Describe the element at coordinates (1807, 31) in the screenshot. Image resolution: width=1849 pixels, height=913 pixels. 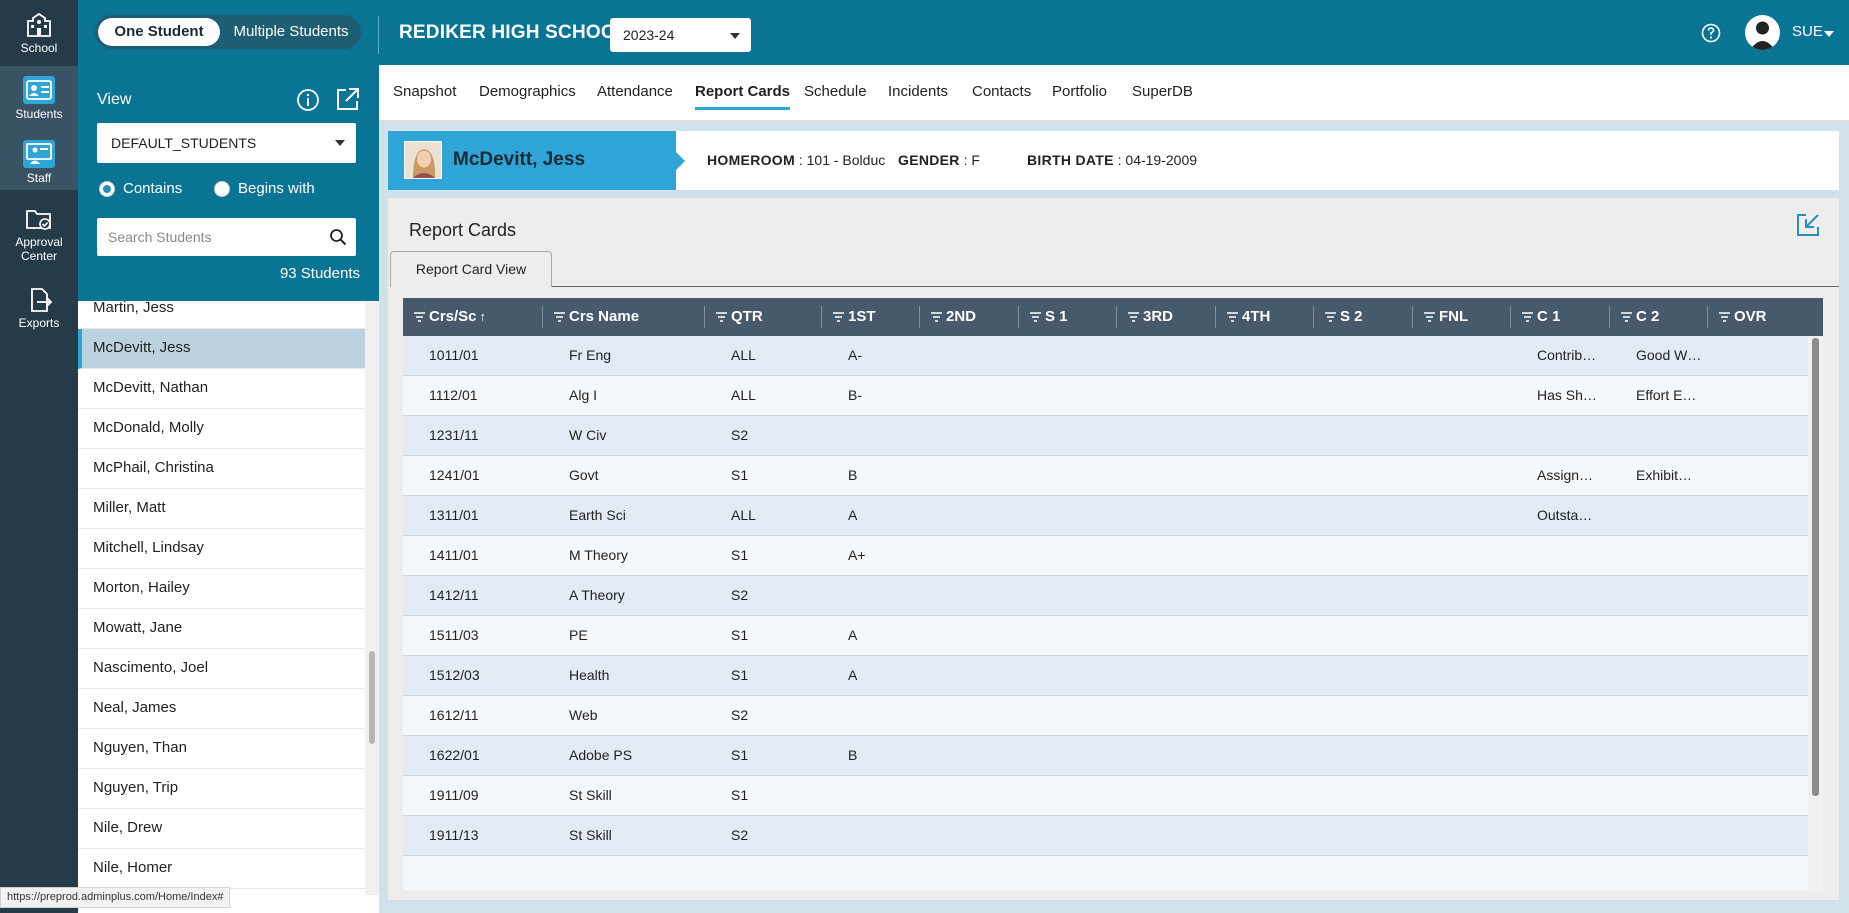
I see `user-name: SUE` at that location.